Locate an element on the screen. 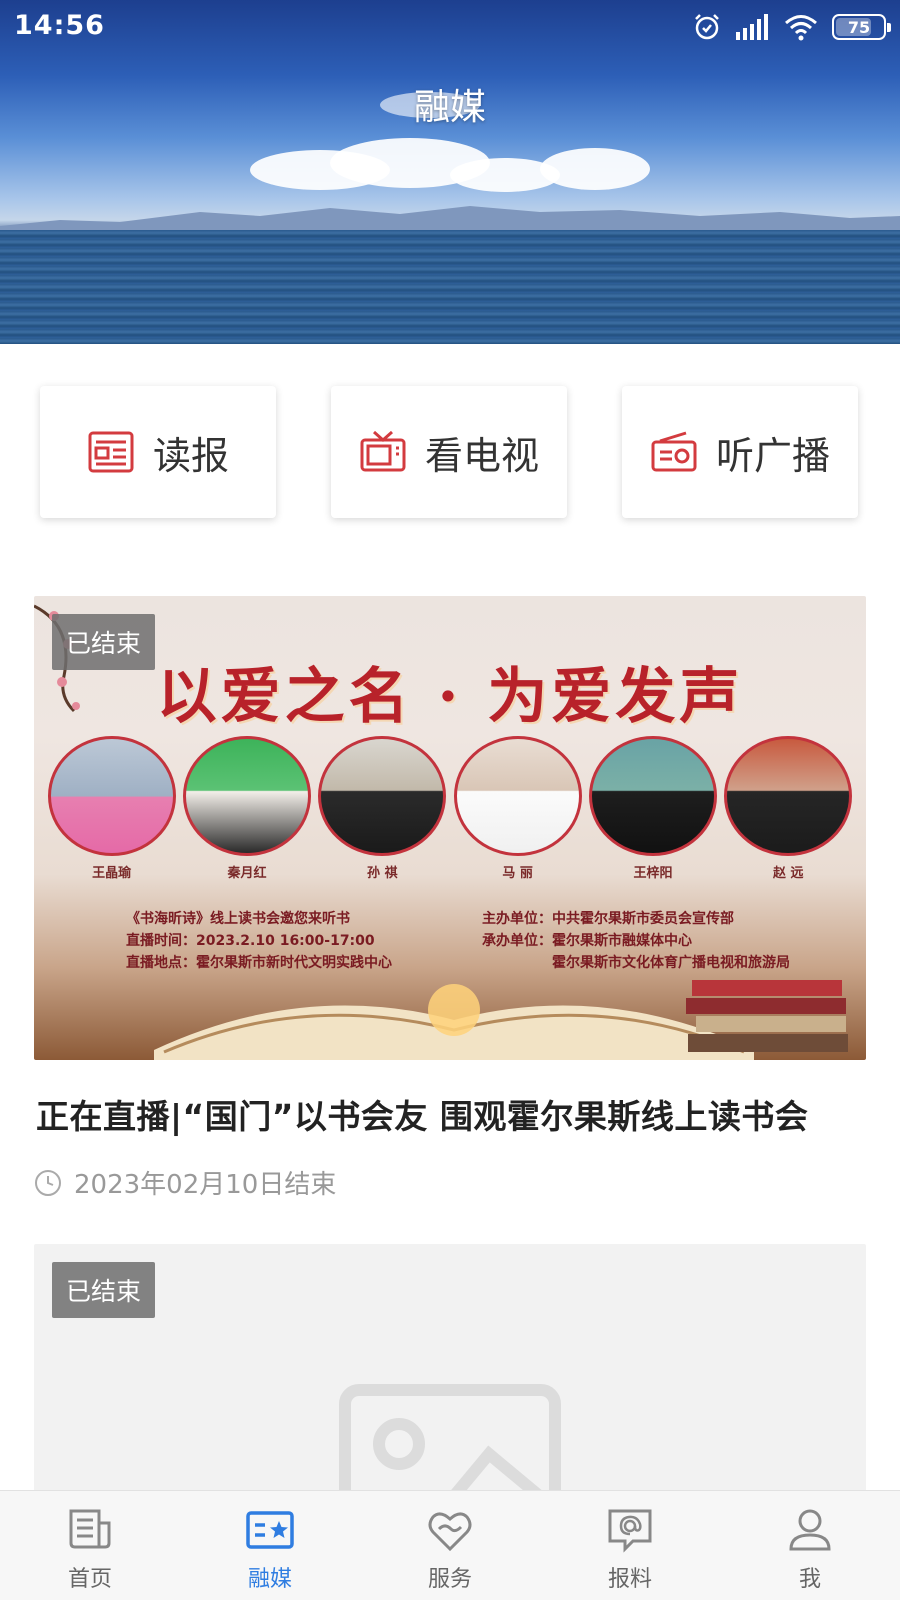 The image size is (900, 1600). tab-service-label: 服务 is located at coordinates (449, 1579).